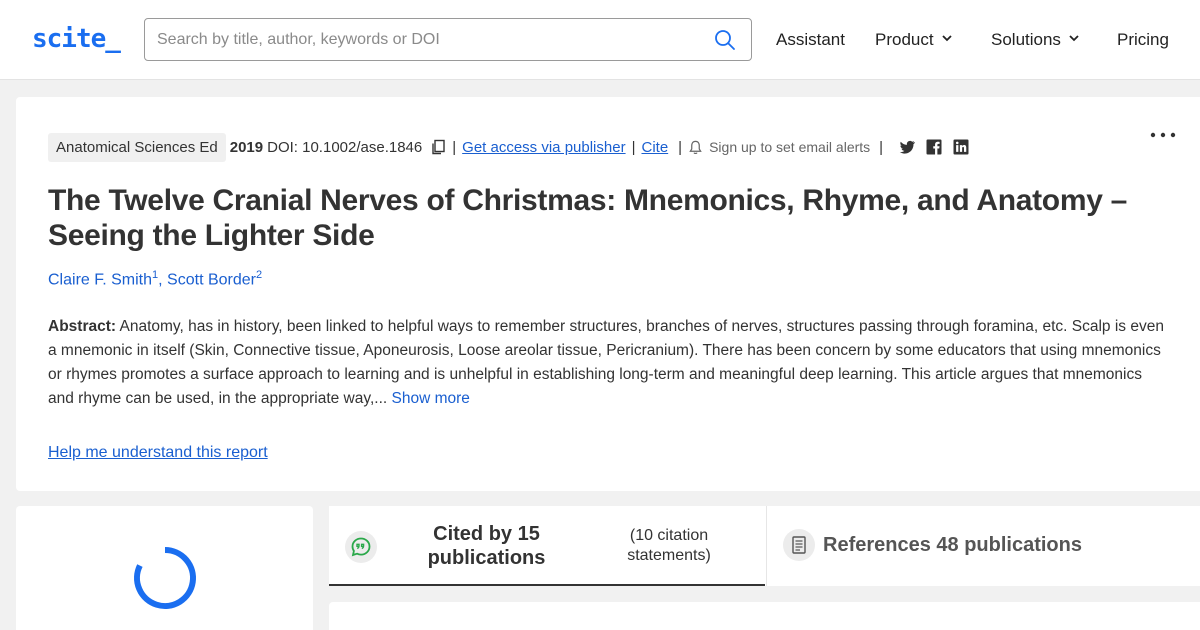 This screenshot has height=630, width=1200. I want to click on nav-product-label: Product, so click(904, 39).